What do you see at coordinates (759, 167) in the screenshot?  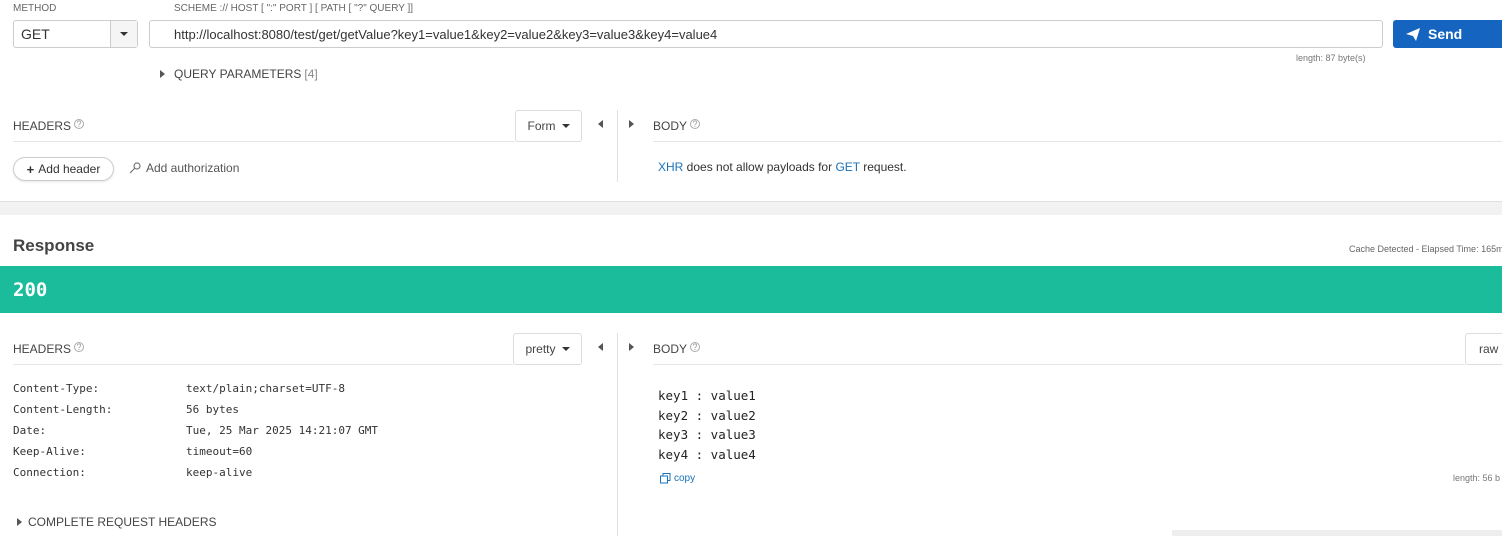 I see `body-msg-mid: does not allow payloads for` at bounding box center [759, 167].